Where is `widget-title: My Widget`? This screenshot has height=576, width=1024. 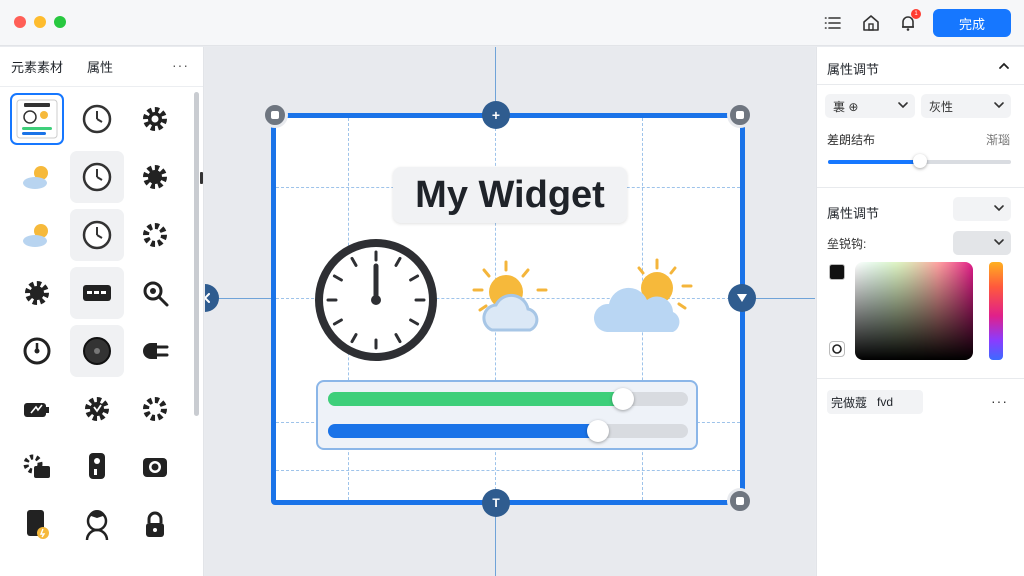 widget-title: My Widget is located at coordinates (510, 195).